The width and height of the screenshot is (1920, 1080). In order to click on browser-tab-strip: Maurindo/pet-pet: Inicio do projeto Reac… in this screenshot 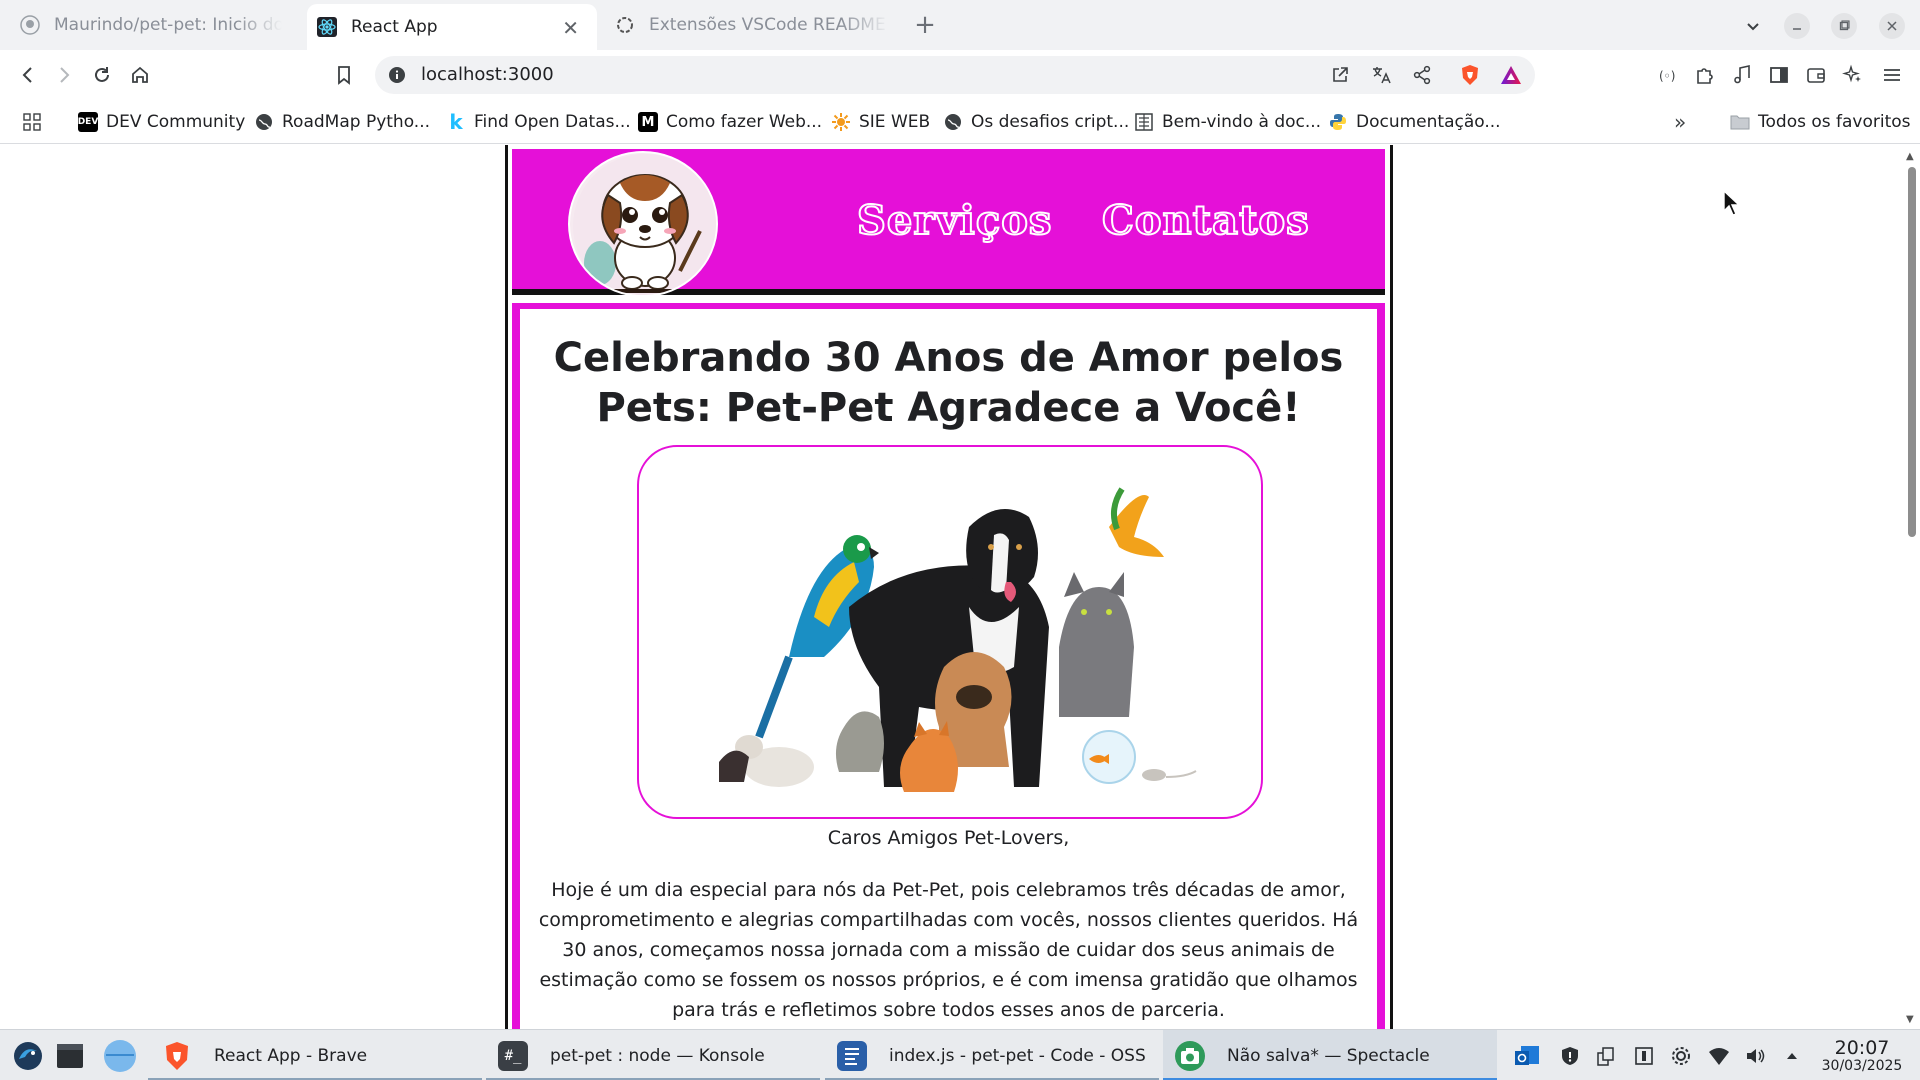, I will do `click(960, 25)`.